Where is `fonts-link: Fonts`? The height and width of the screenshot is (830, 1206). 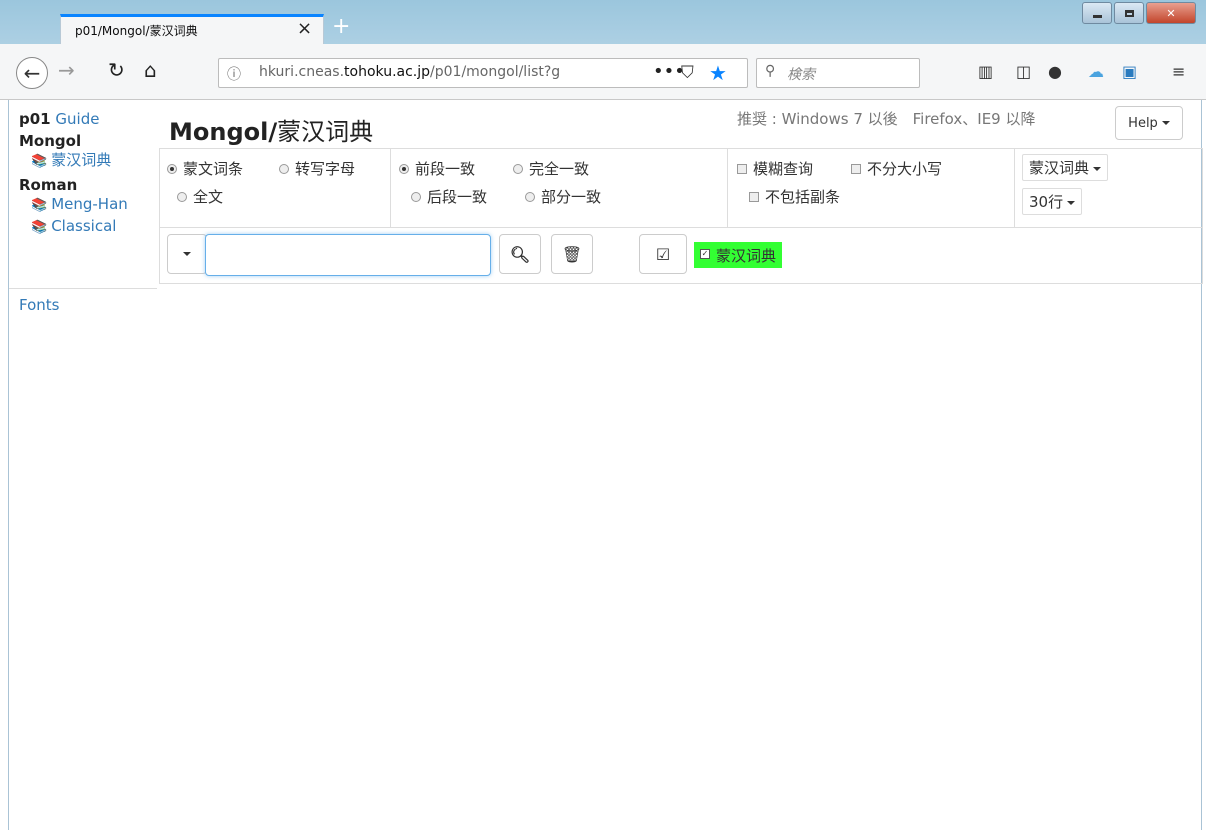
fonts-link: Fonts is located at coordinates (39, 305).